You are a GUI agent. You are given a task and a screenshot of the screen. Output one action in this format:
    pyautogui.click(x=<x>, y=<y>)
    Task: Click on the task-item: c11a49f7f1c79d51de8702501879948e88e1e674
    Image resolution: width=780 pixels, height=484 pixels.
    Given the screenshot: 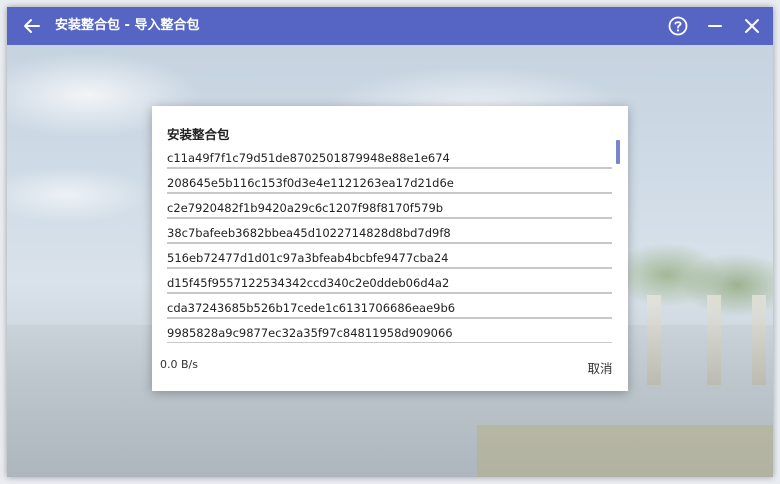 What is the action you would take?
    pyautogui.click(x=390, y=158)
    